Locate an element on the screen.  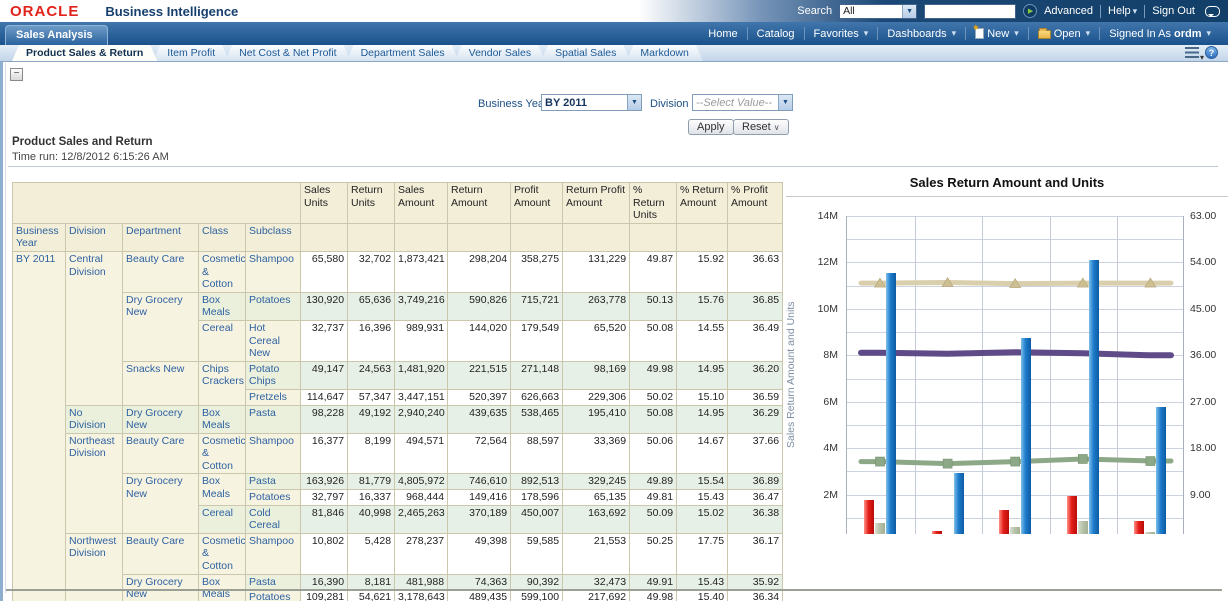
column-header: Subclass is located at coordinates (273, 237).